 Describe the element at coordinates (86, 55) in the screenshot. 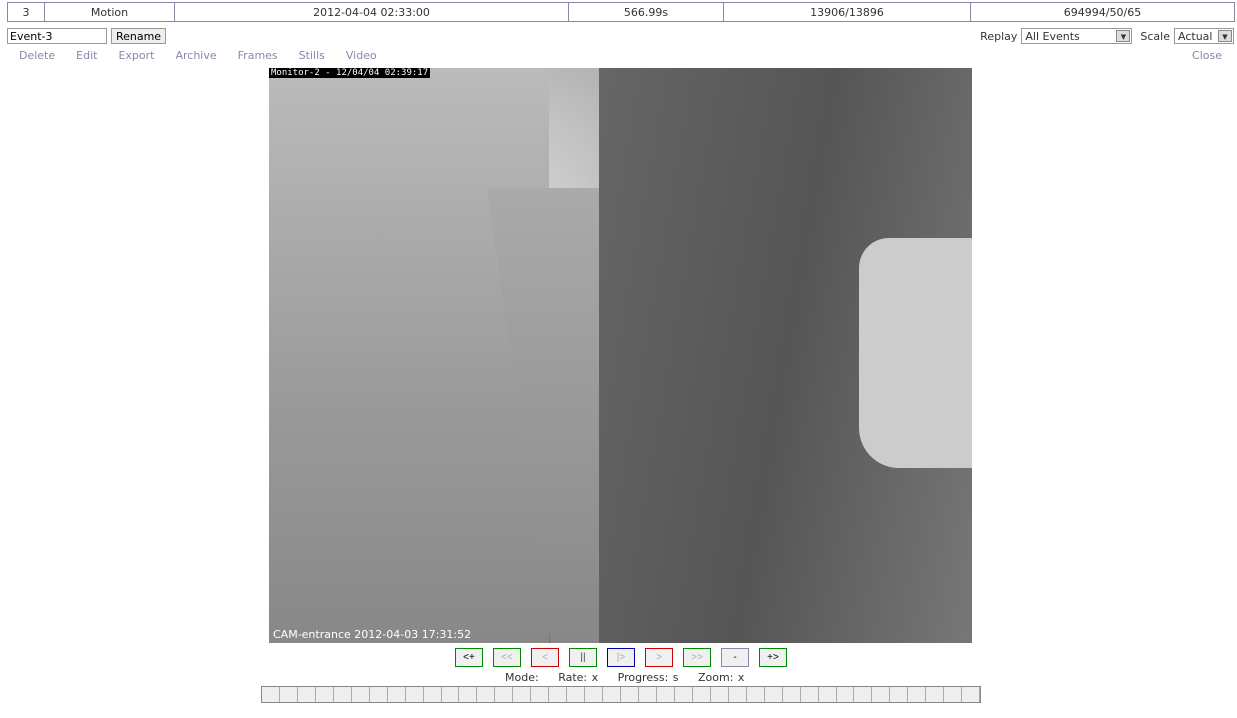

I see `edit-link: Edit` at that location.